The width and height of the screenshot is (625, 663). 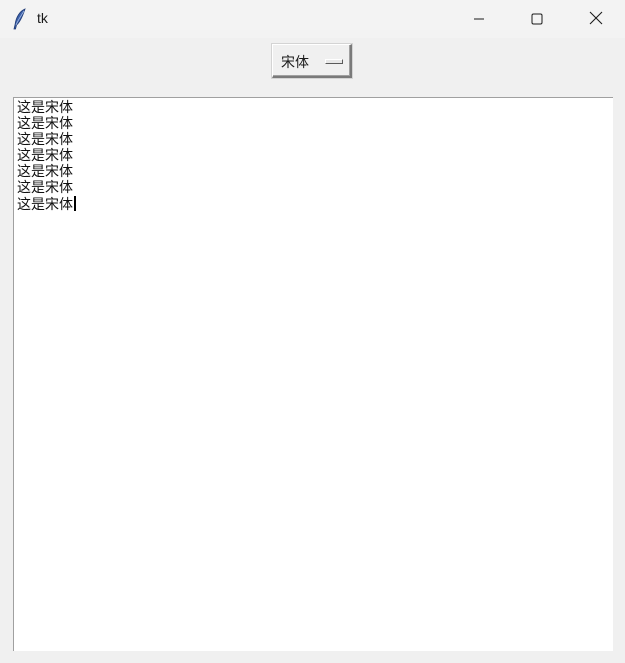 I want to click on feather-icon, so click(x=20, y=19).